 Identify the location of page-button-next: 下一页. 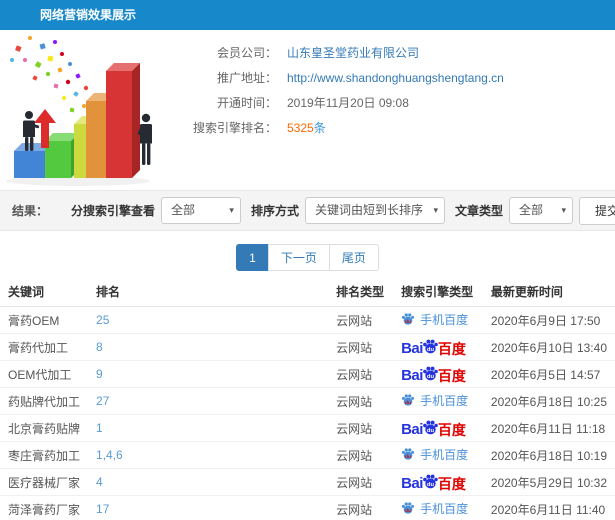
(298, 257).